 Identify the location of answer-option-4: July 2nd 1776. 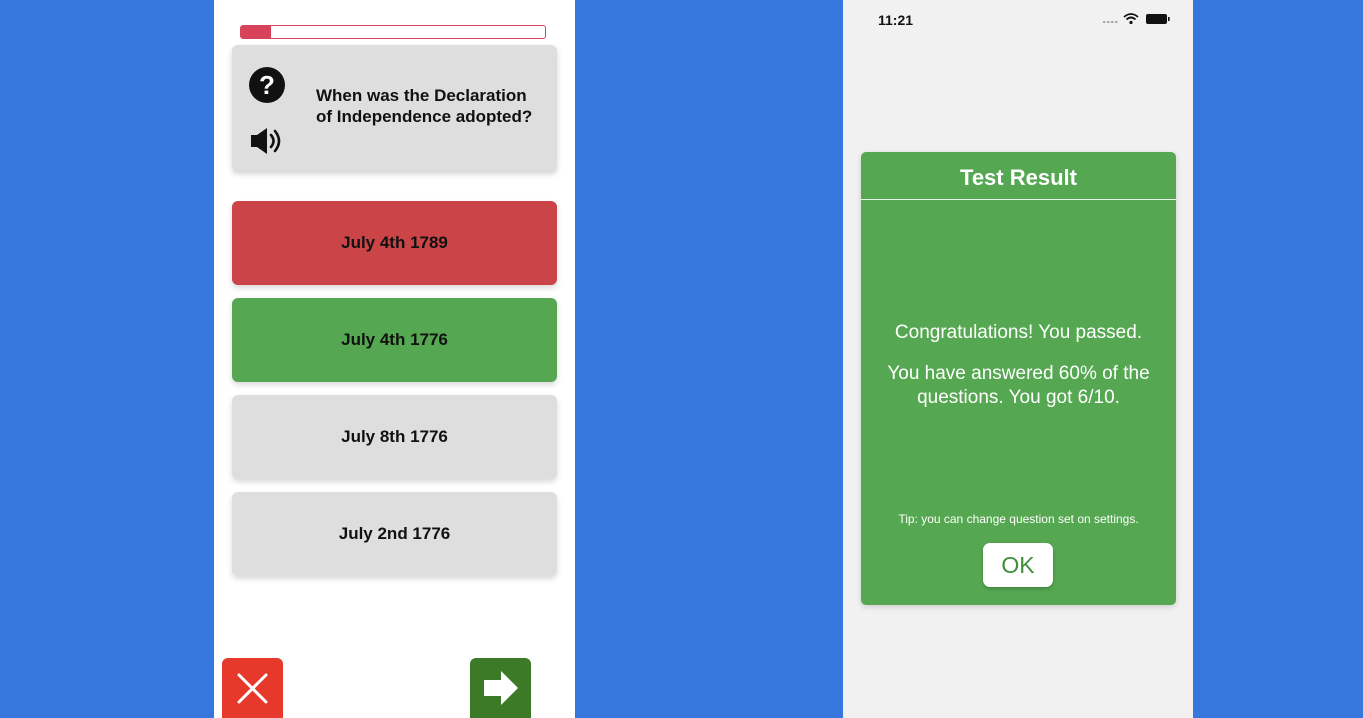
(394, 534).